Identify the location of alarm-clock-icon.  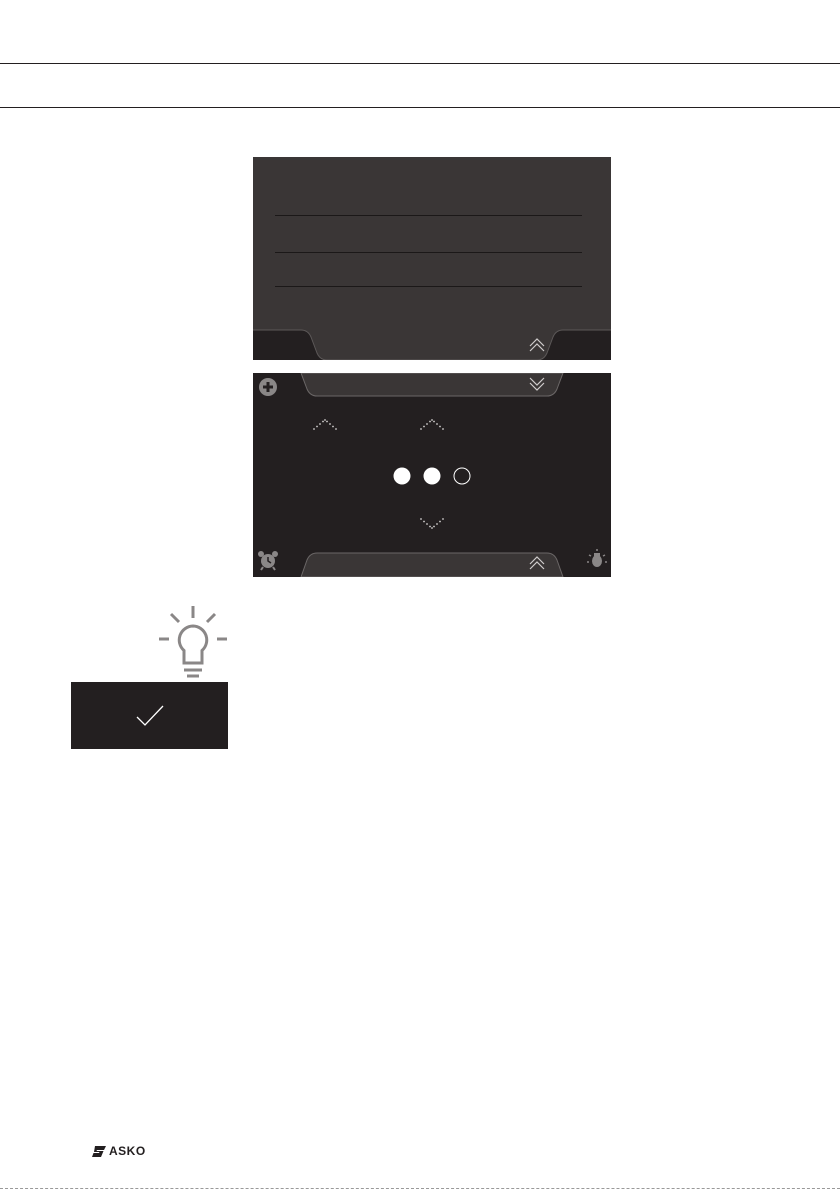
(268, 560).